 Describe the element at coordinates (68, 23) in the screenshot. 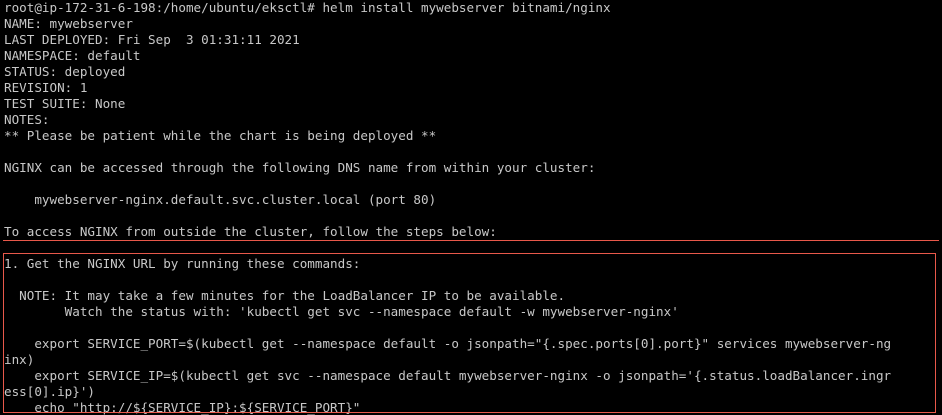

I see `terminal-line-name: NAME: mywebserver` at that location.